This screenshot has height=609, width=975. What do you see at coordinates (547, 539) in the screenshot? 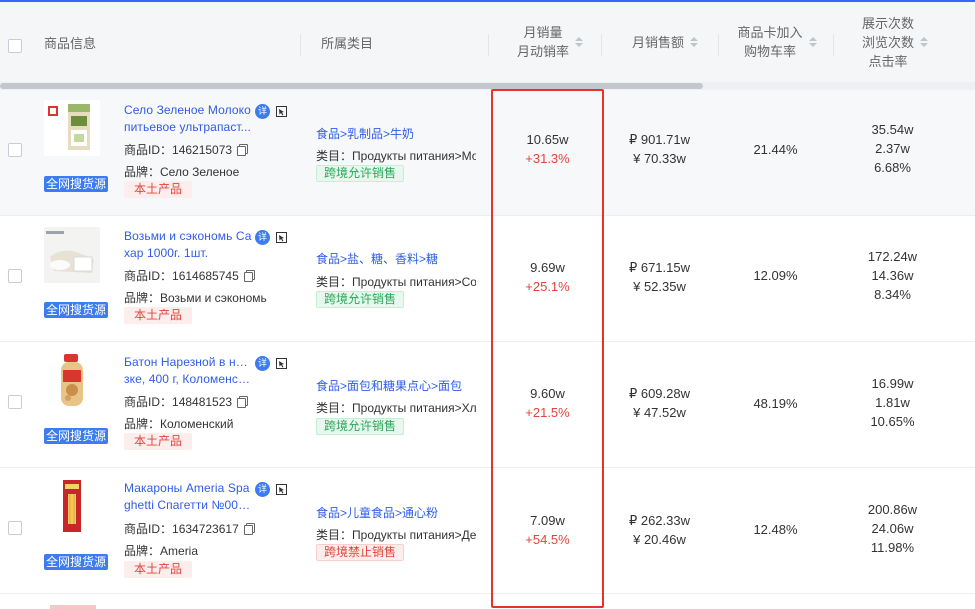
I see `sales-rate-value: +54.5%` at bounding box center [547, 539].